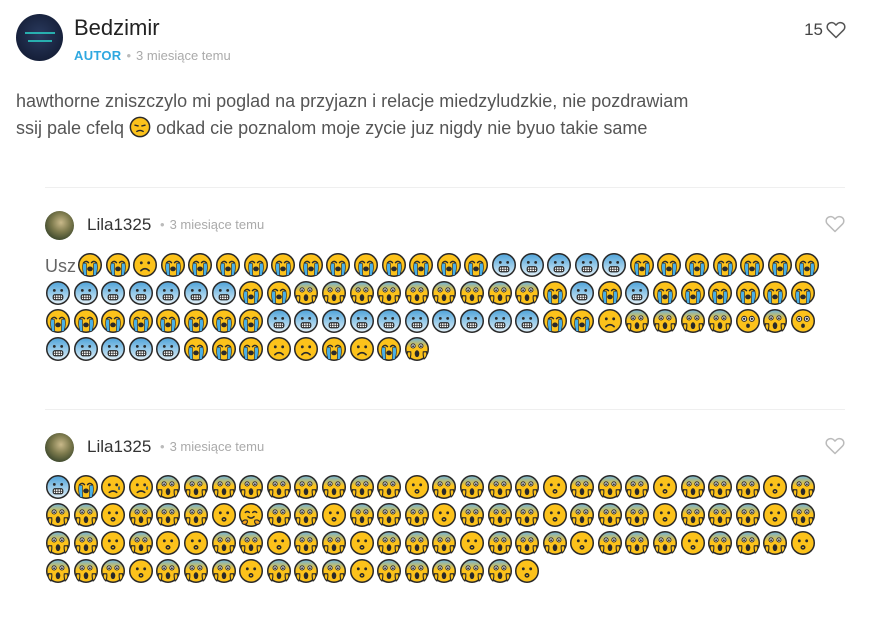 This screenshot has width=872, height=631. What do you see at coordinates (813, 29) in the screenshot?
I see `like-count: 15` at bounding box center [813, 29].